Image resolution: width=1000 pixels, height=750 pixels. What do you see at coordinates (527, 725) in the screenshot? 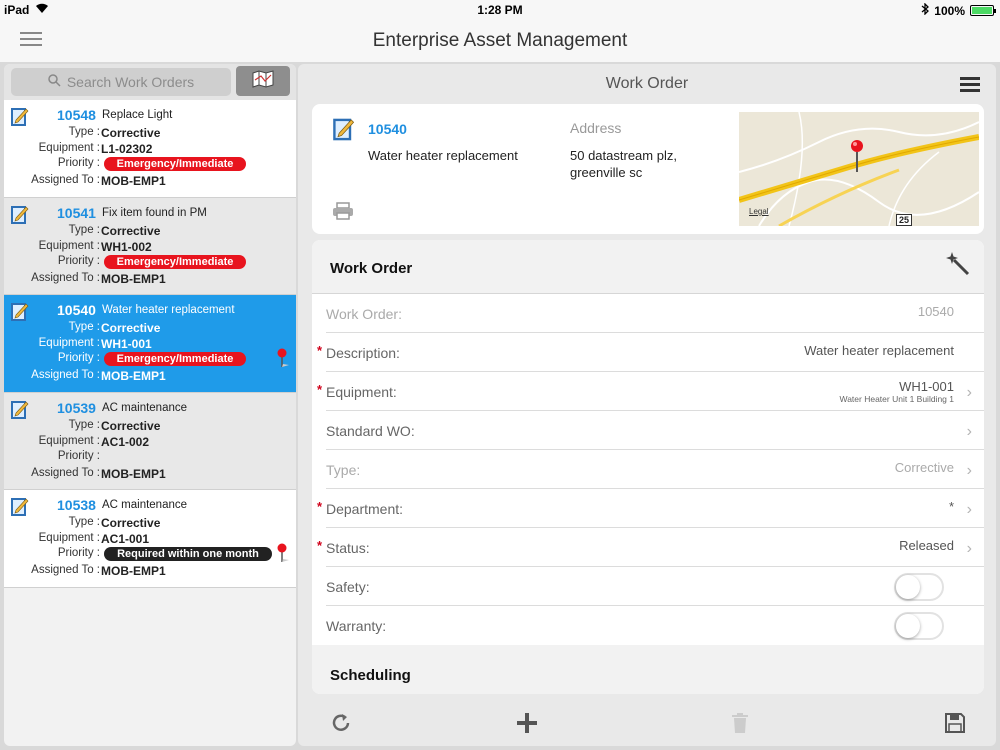
I see `add-icon` at bounding box center [527, 725].